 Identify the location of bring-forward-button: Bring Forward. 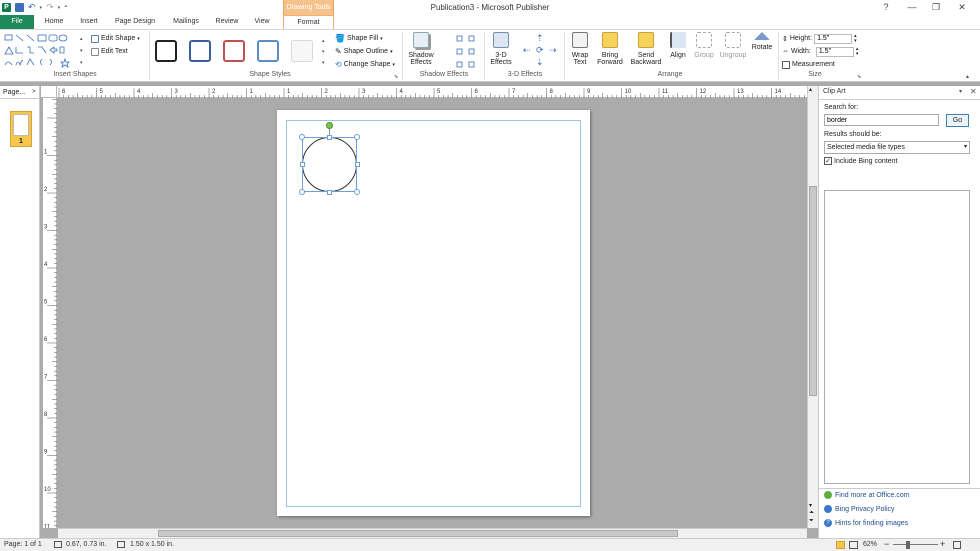
(610, 52).